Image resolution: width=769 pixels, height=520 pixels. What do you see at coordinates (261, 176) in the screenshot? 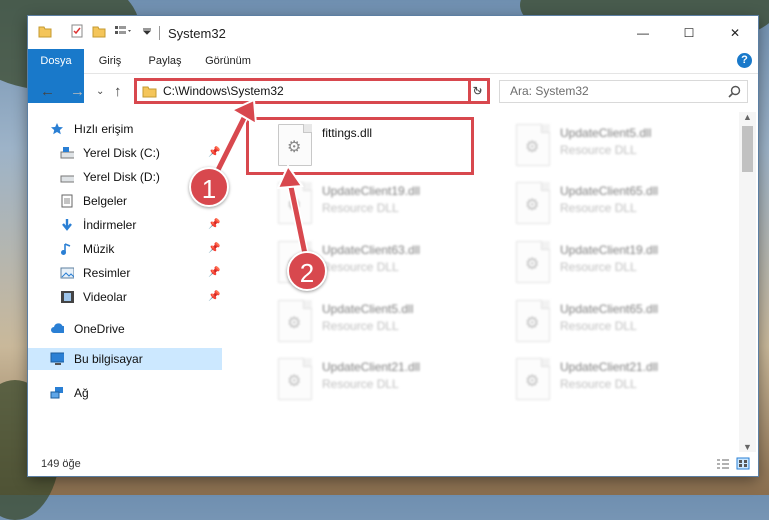
I see `annotation-arrows` at bounding box center [261, 176].